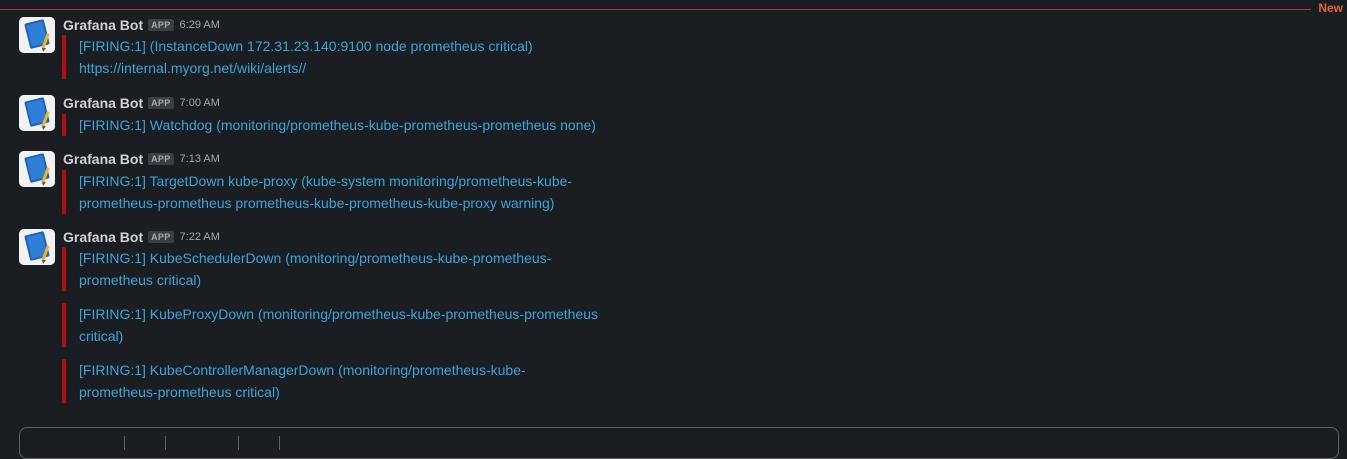  I want to click on timestamp: 7:13 AM, so click(200, 159).